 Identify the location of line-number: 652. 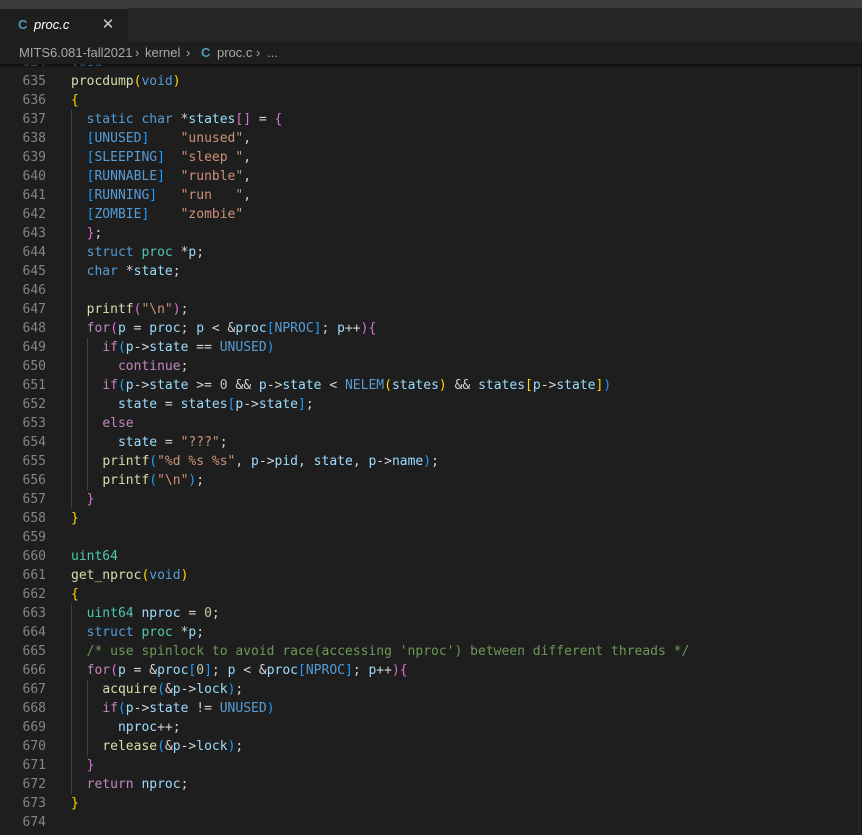
(34, 404).